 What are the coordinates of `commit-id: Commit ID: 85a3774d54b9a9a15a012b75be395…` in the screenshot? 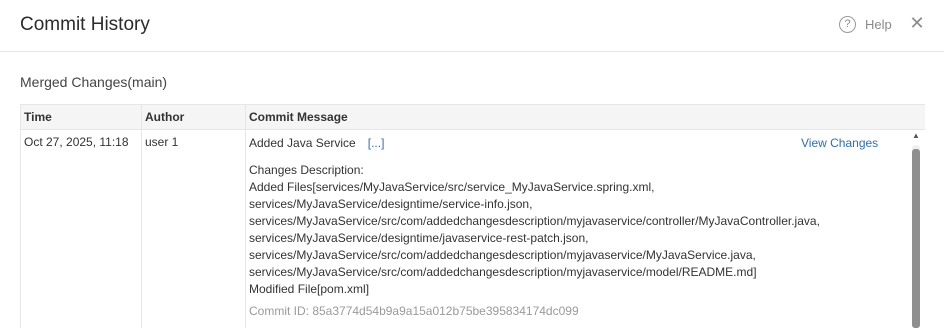 It's located at (414, 311).